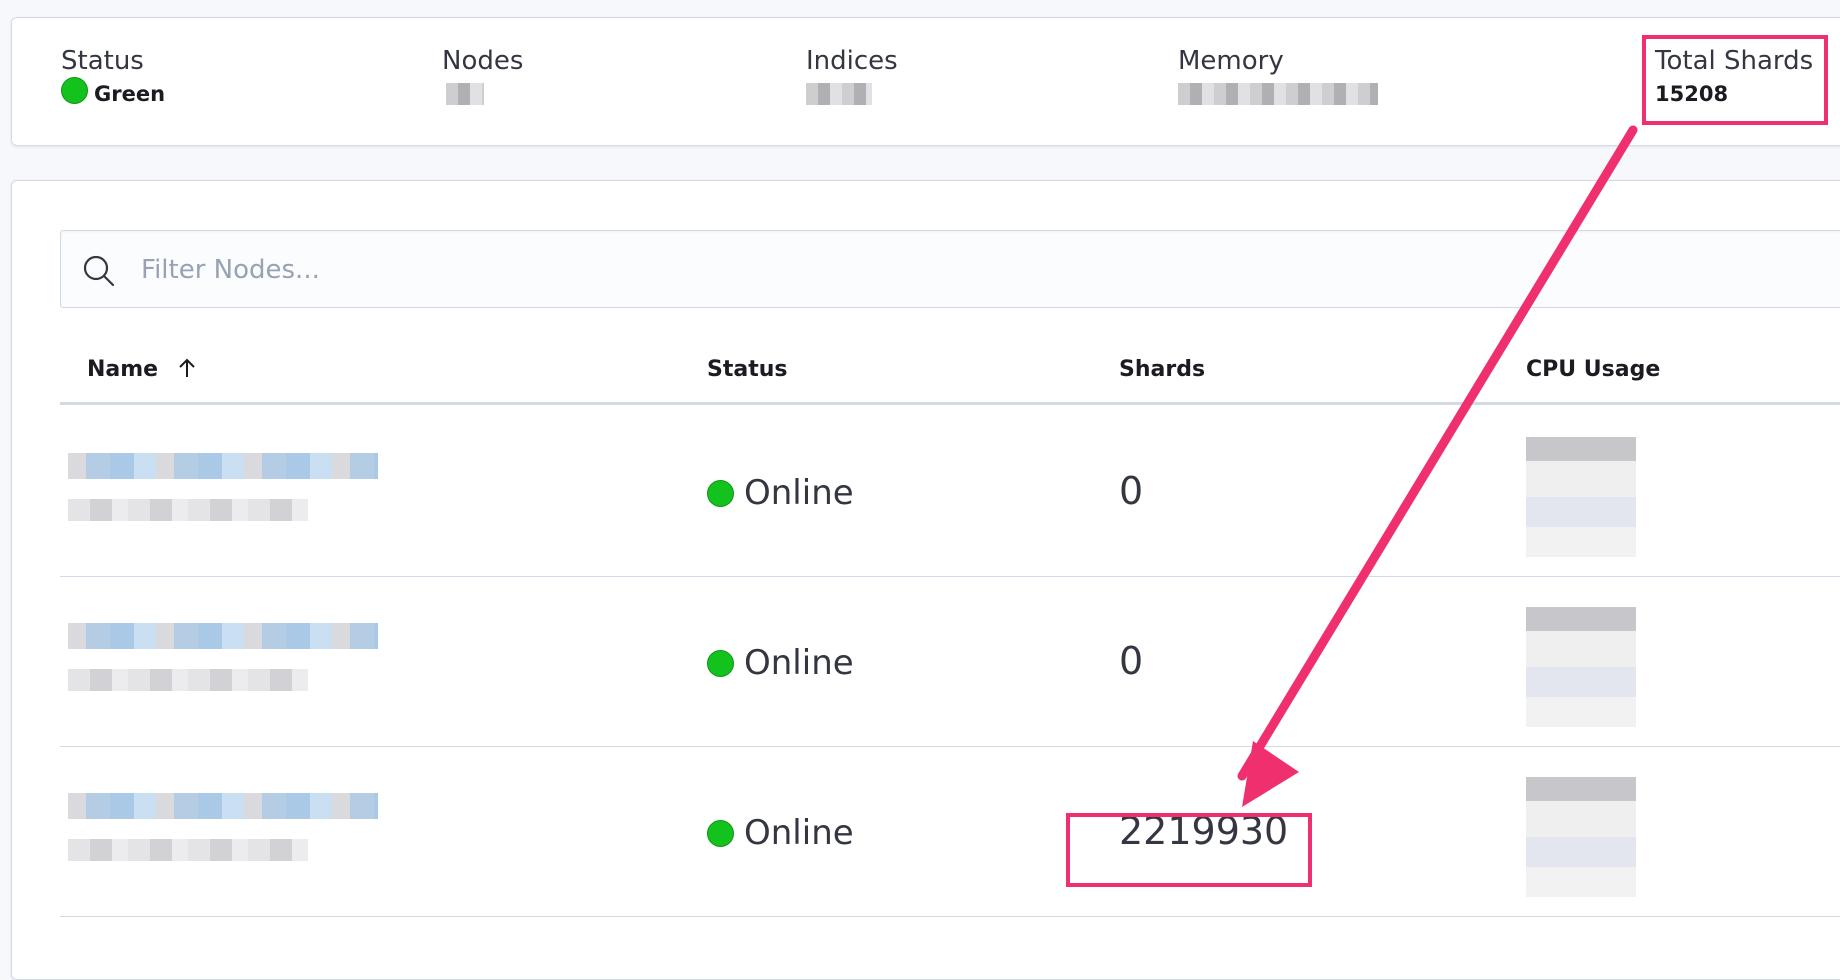 The width and height of the screenshot is (1840, 980). What do you see at coordinates (1593, 369) in the screenshot?
I see `column-header-cpu-usage: CPU Usage` at bounding box center [1593, 369].